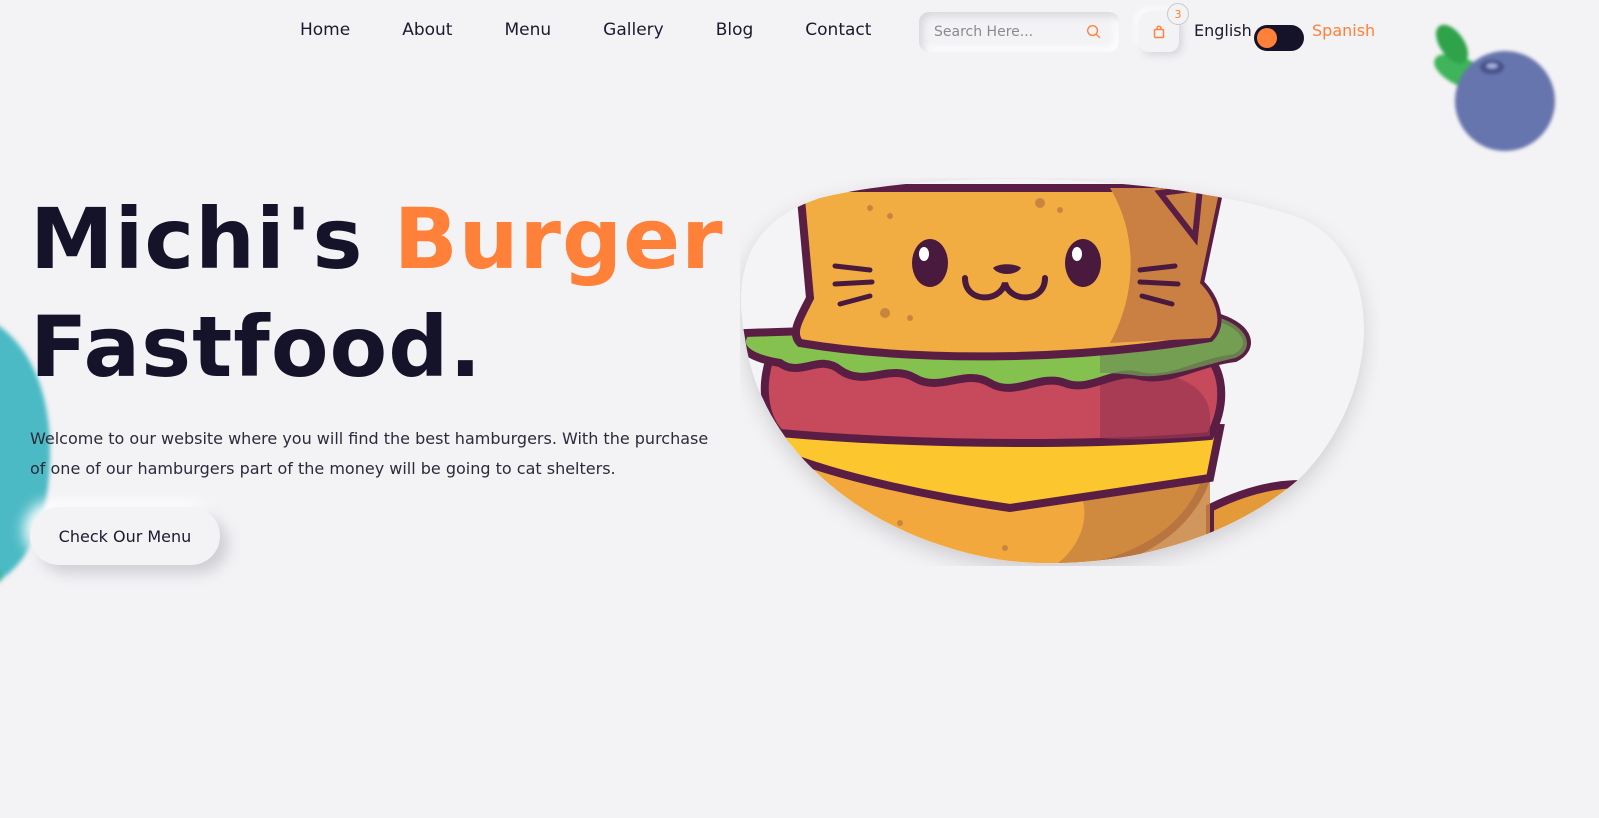 The height and width of the screenshot is (818, 1599). Describe the element at coordinates (1223, 30) in the screenshot. I see `language-english-label: English` at that location.